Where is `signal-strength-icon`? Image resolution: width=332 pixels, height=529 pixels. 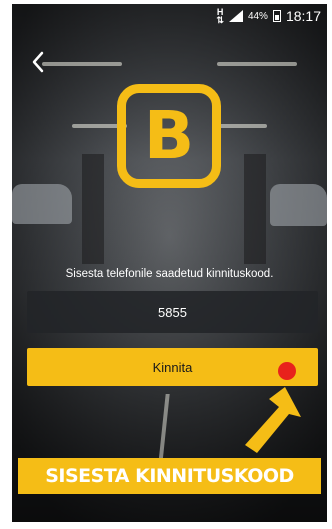 signal-strength-icon is located at coordinates (235, 16).